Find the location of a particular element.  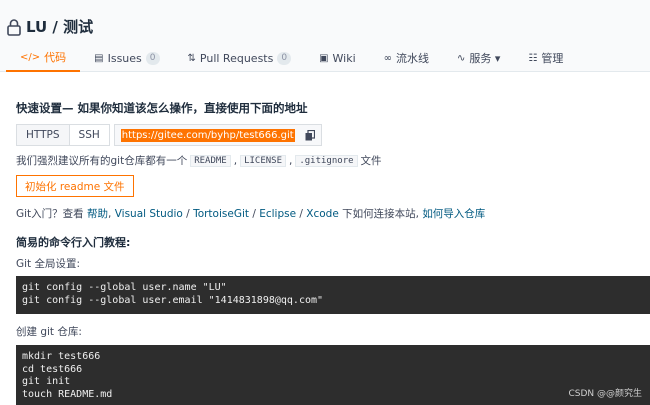

file-tag-gitignore: .gitignore is located at coordinates (326, 161).